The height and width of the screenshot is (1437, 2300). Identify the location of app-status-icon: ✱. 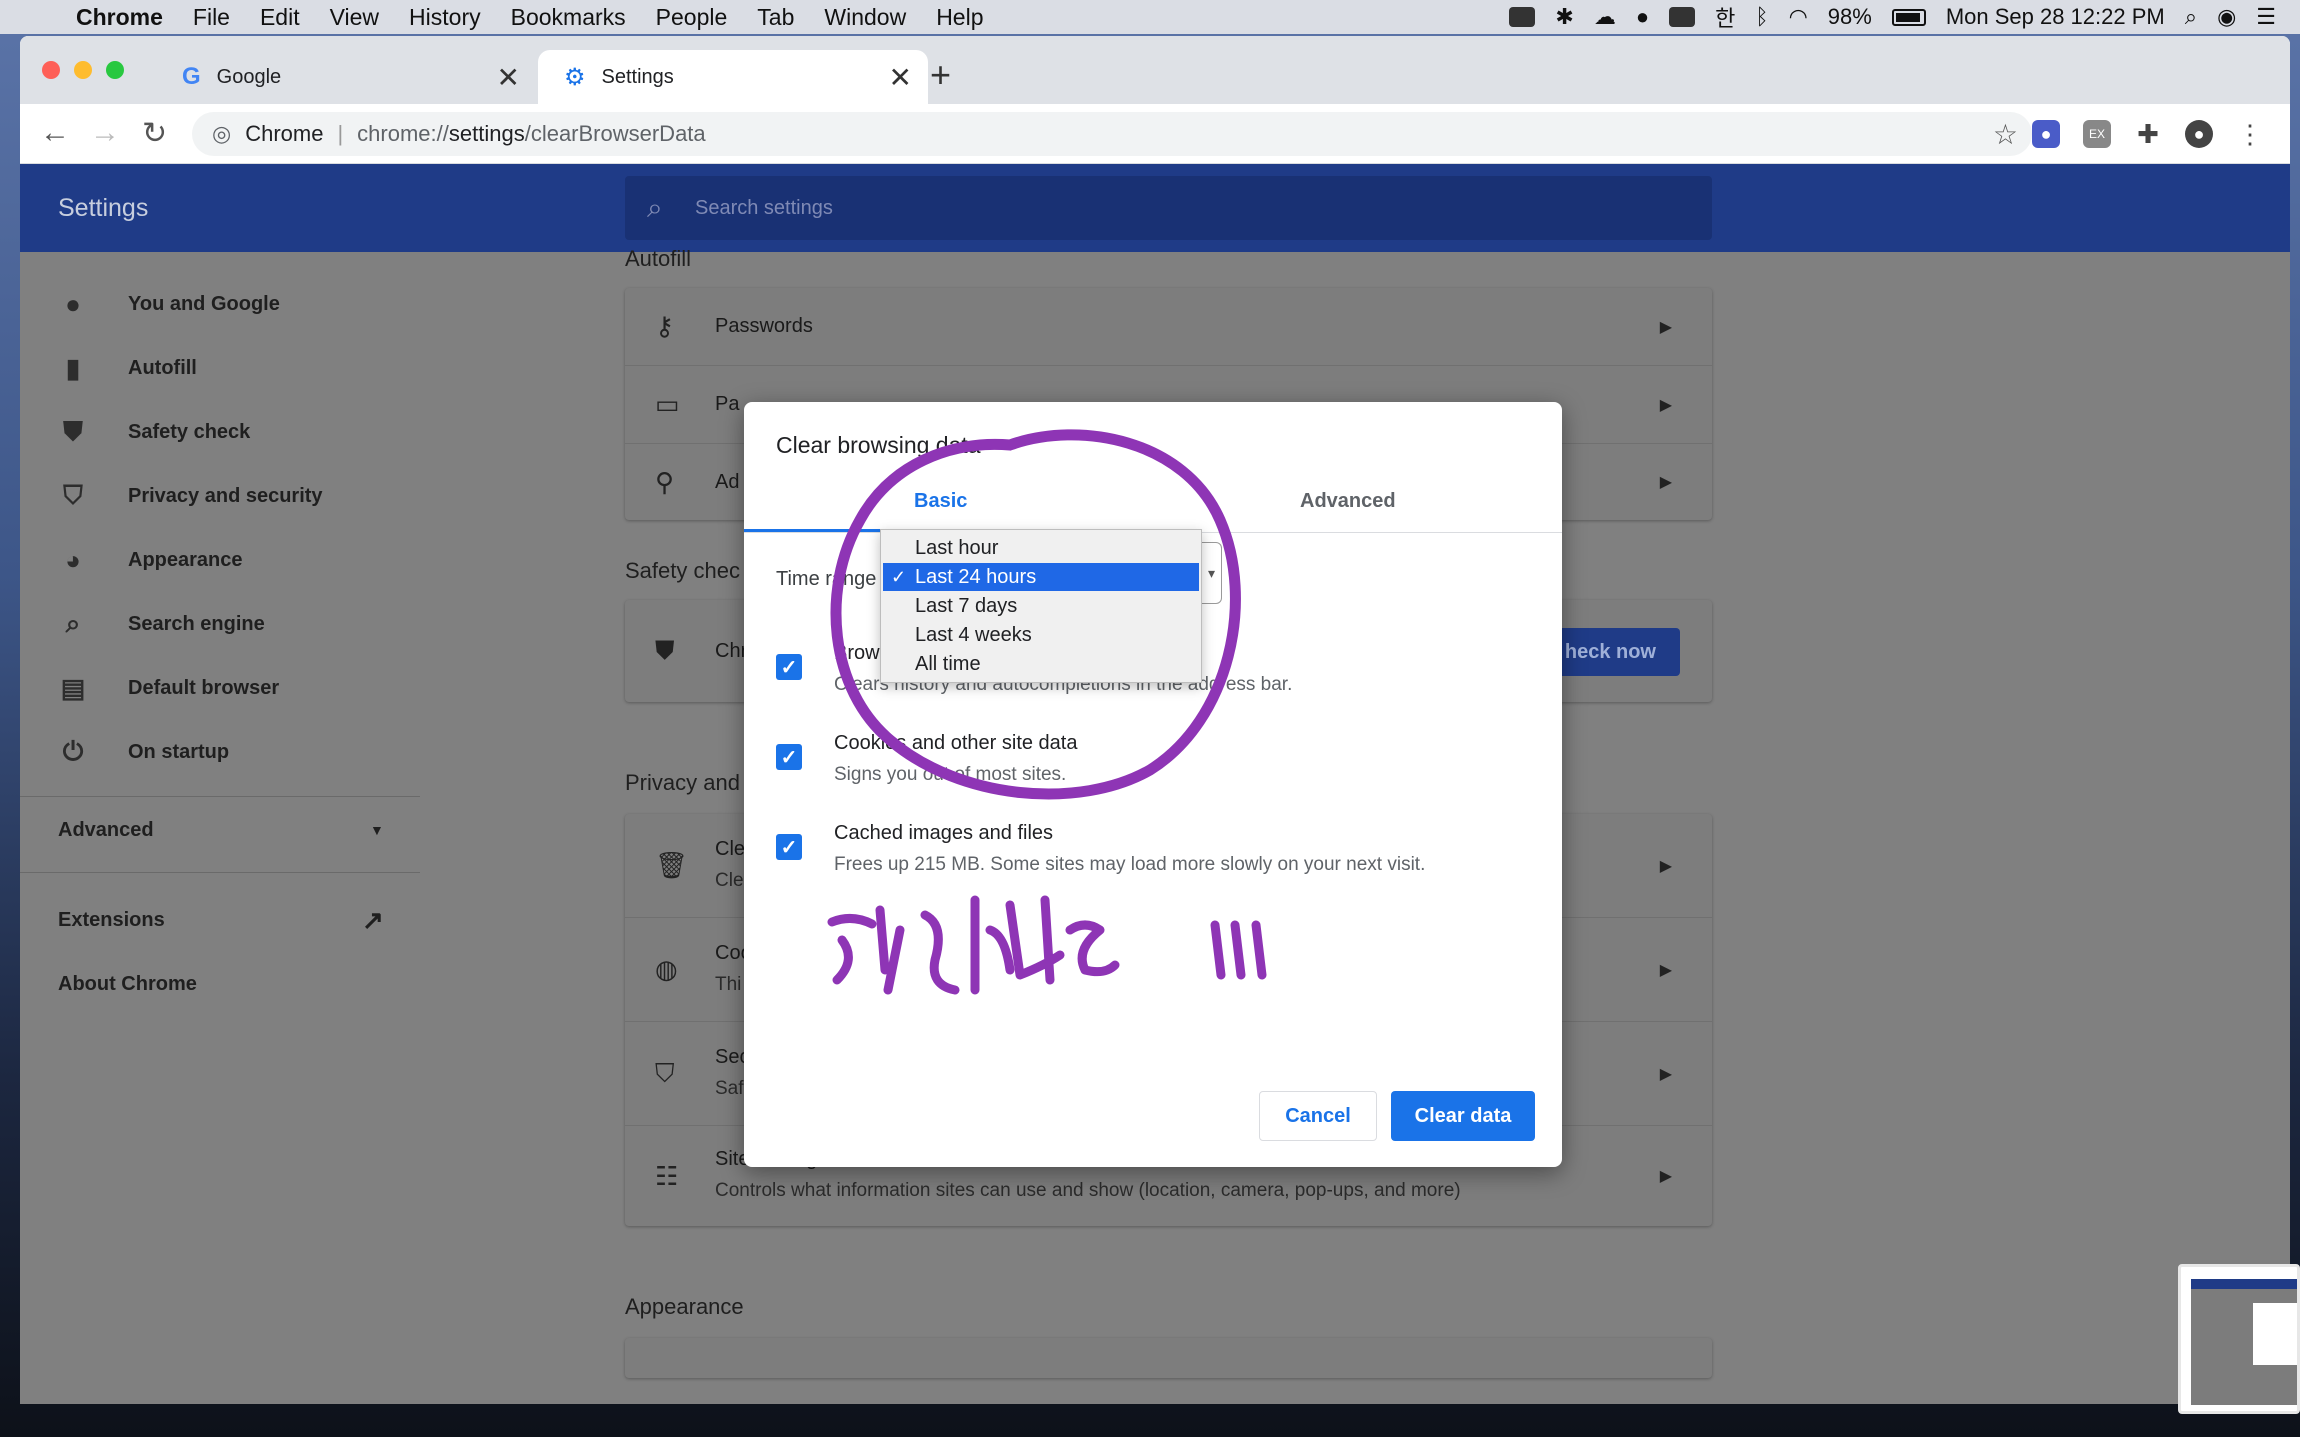
(1564, 17).